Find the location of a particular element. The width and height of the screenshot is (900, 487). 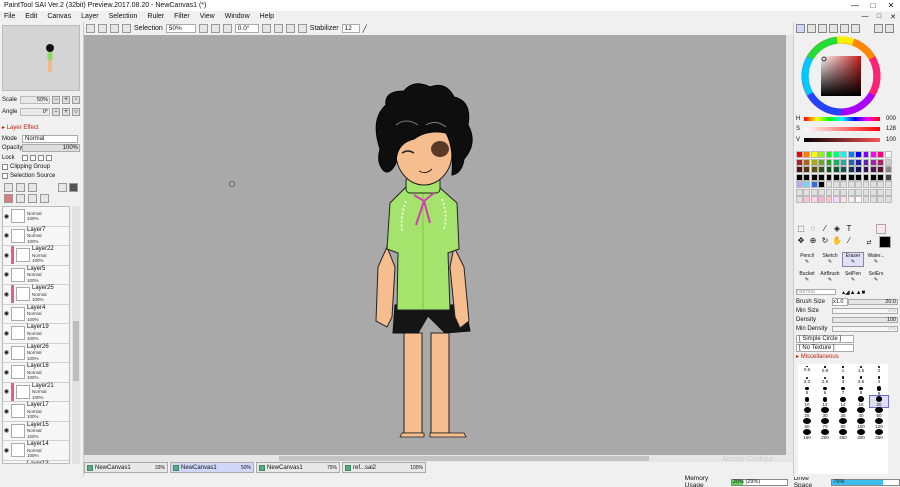

lock-alpha-icon is located at coordinates (49, 157).